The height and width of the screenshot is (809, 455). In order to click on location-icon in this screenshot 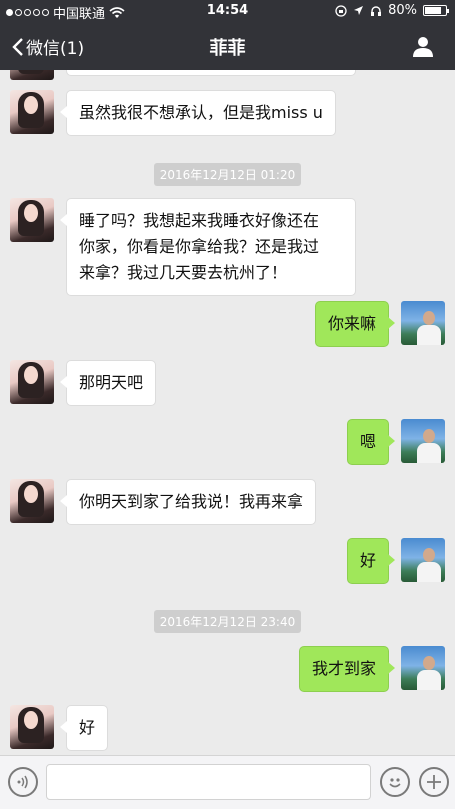, I will do `click(359, 10)`.